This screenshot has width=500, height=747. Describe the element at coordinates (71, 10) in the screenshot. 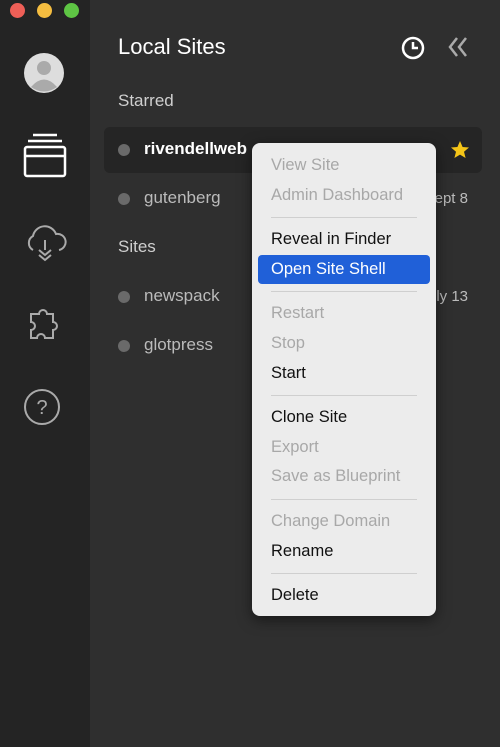

I see `zoom-window-button` at that location.